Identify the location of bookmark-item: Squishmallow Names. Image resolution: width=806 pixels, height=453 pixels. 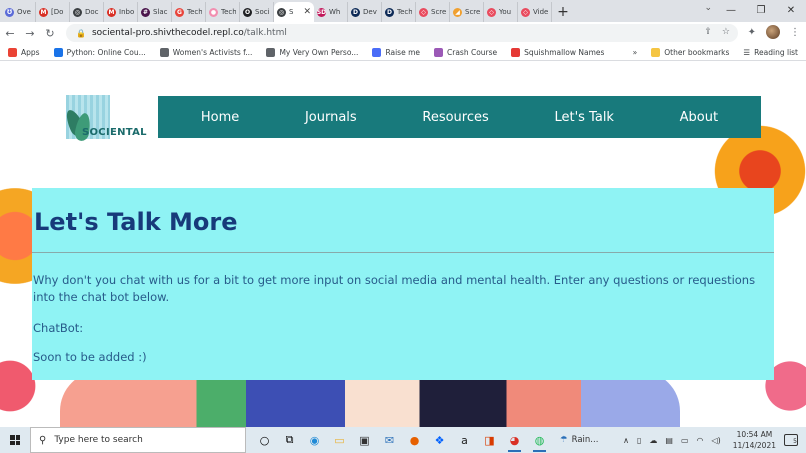
(558, 52).